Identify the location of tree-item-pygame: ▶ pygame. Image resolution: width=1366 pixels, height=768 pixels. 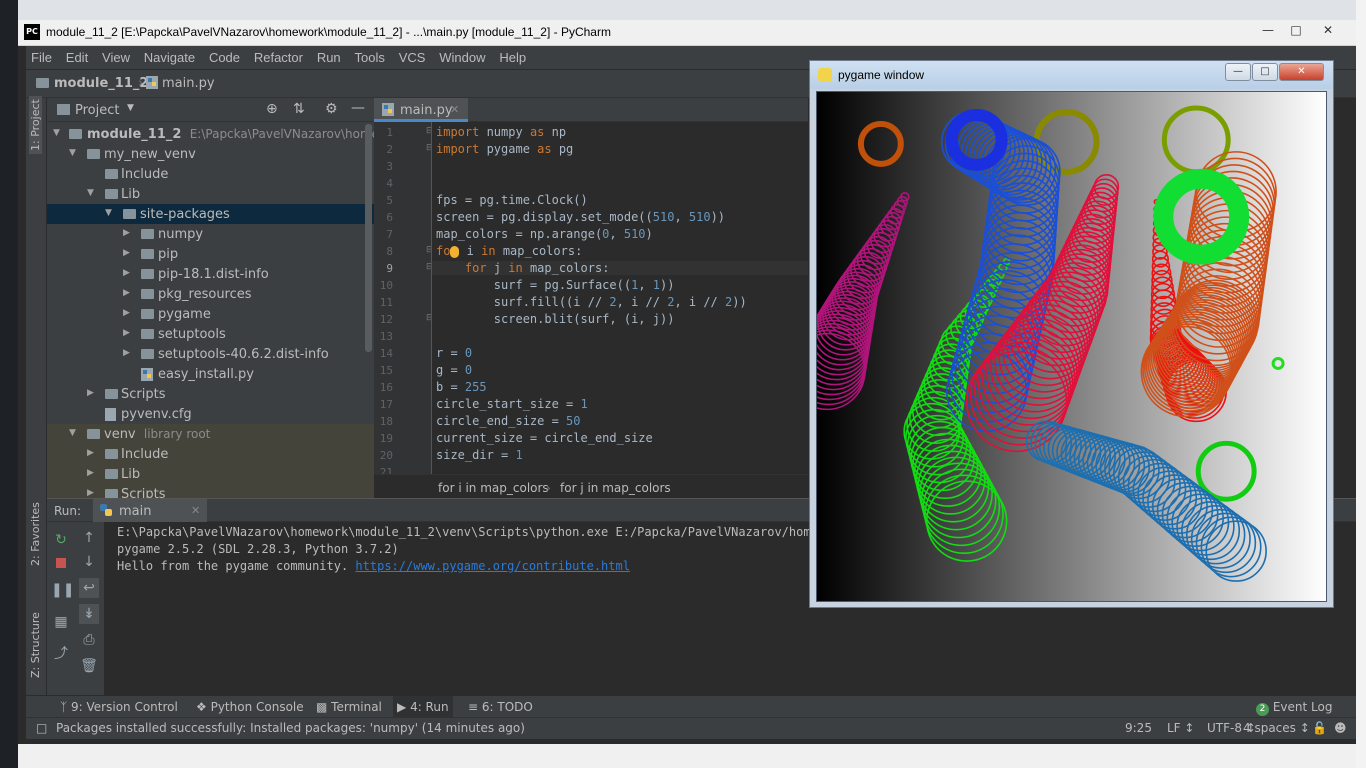
(210, 314).